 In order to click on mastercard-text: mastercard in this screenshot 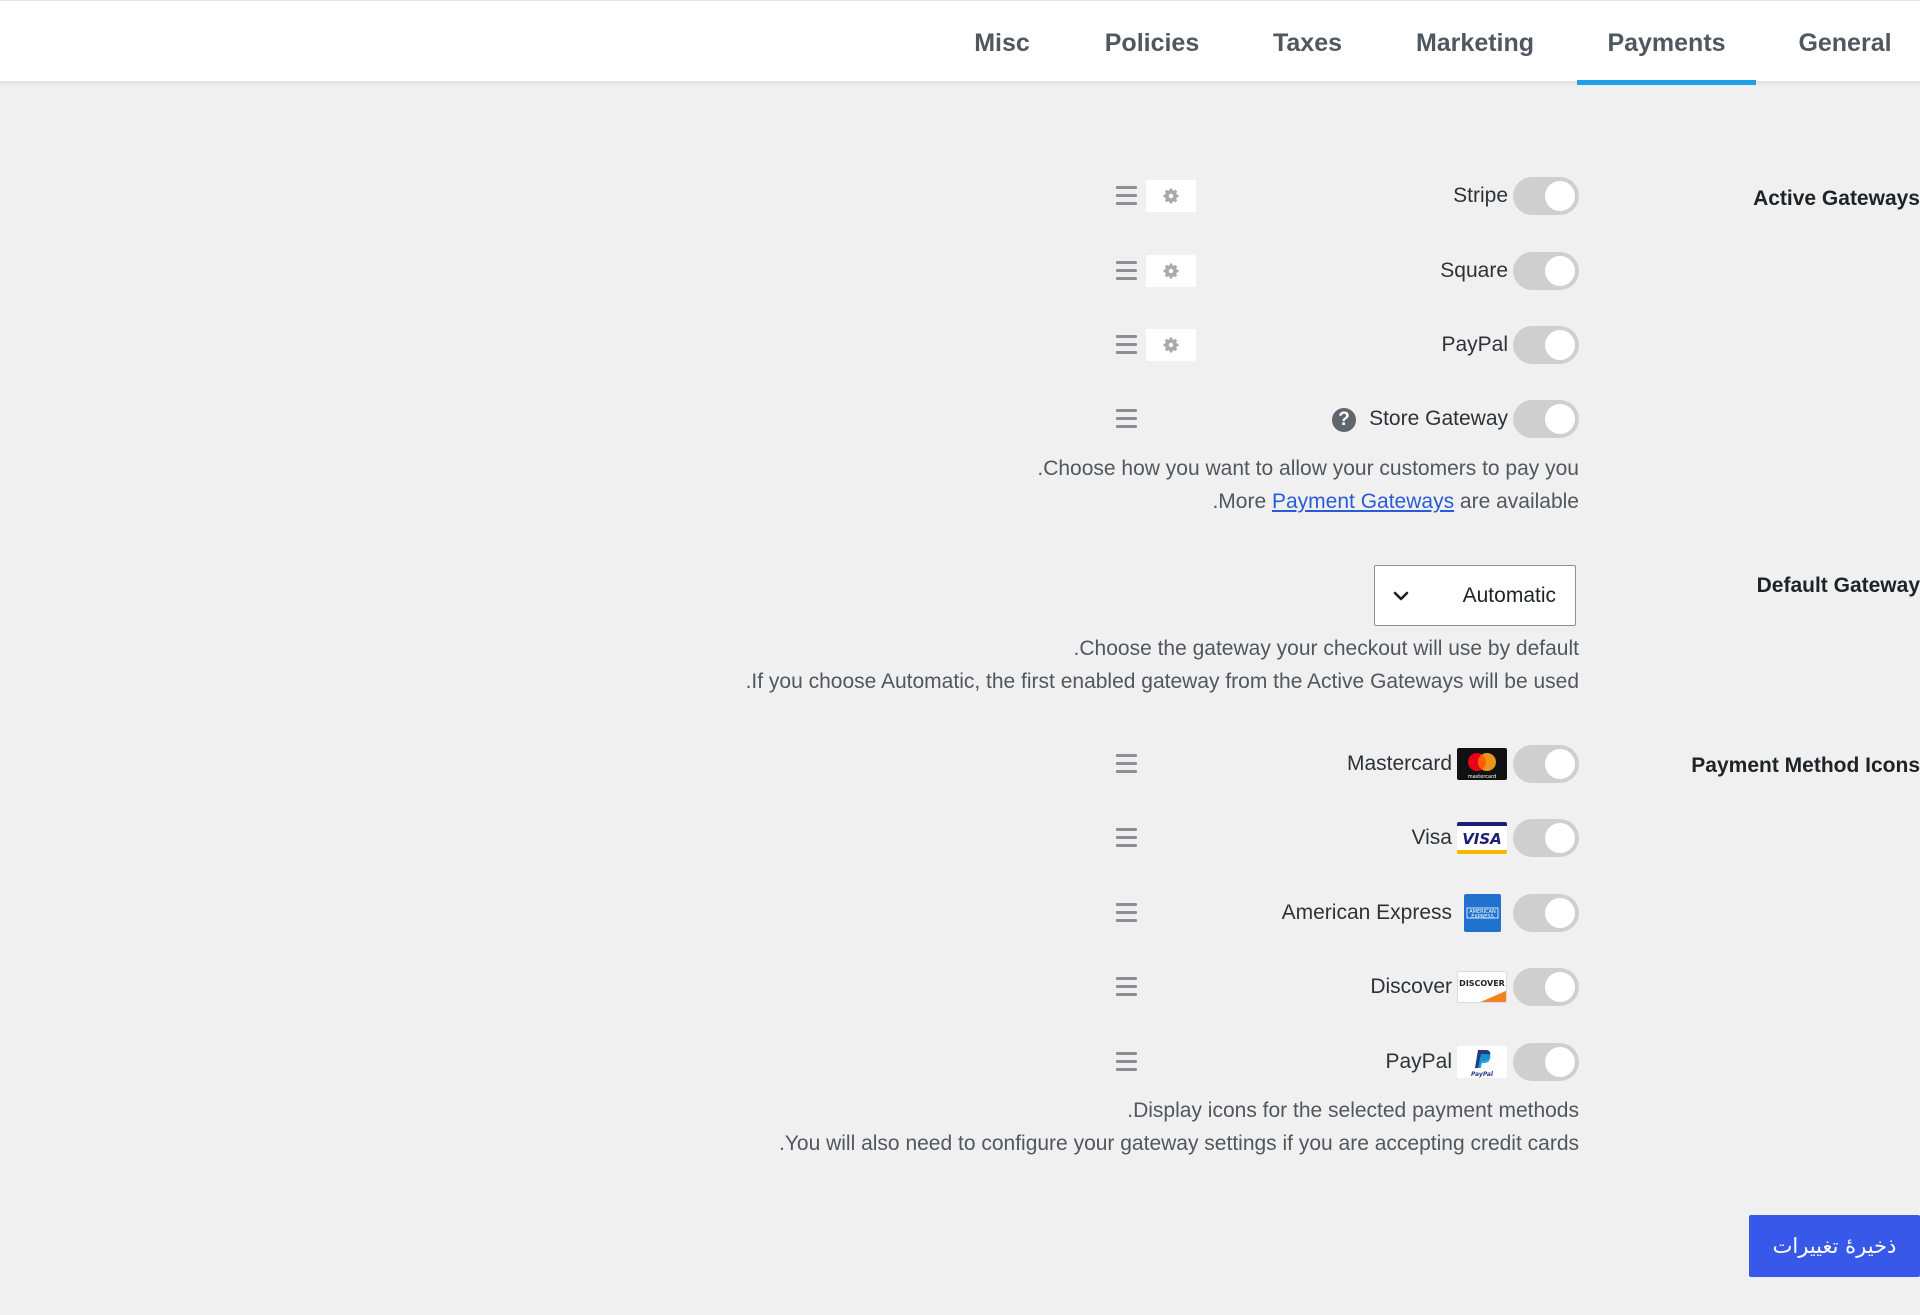, I will do `click(1482, 777)`.